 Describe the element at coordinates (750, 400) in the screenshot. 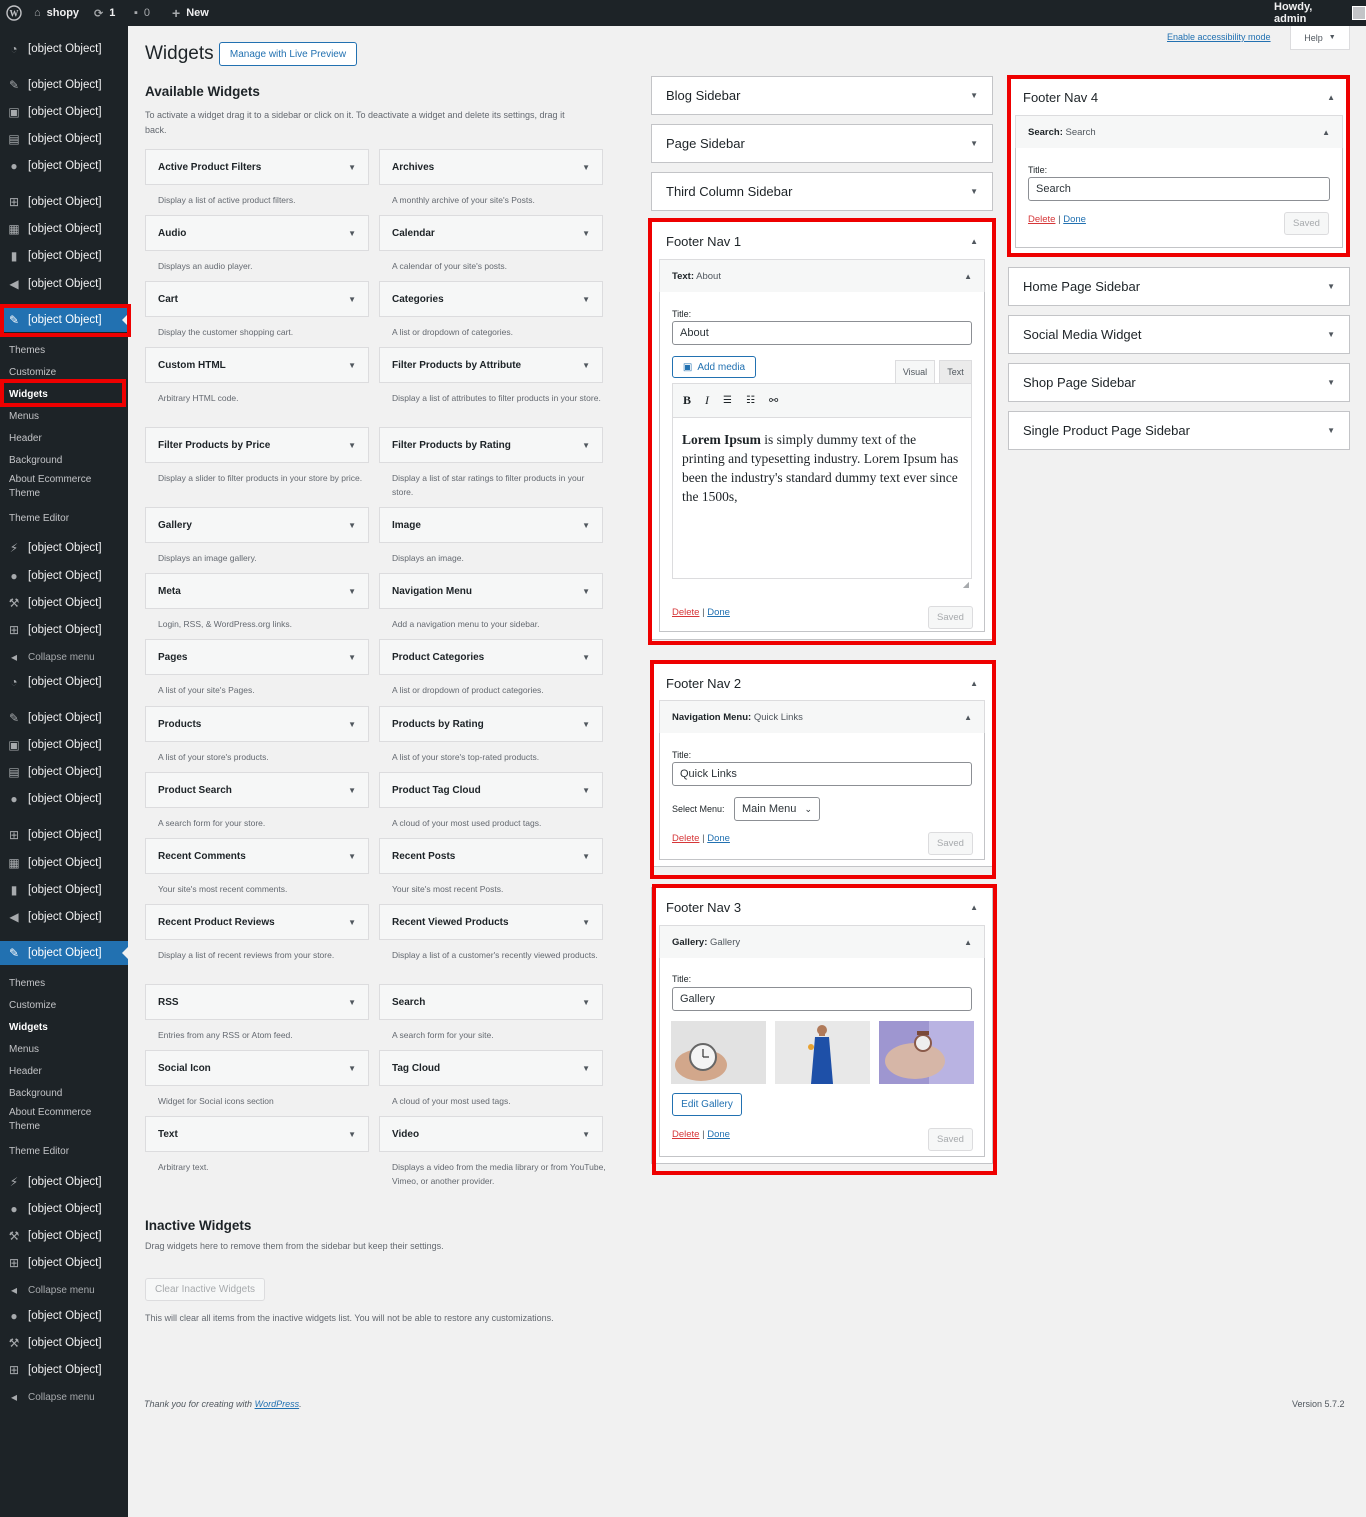

I see `numbered-list-icon: ☷` at that location.